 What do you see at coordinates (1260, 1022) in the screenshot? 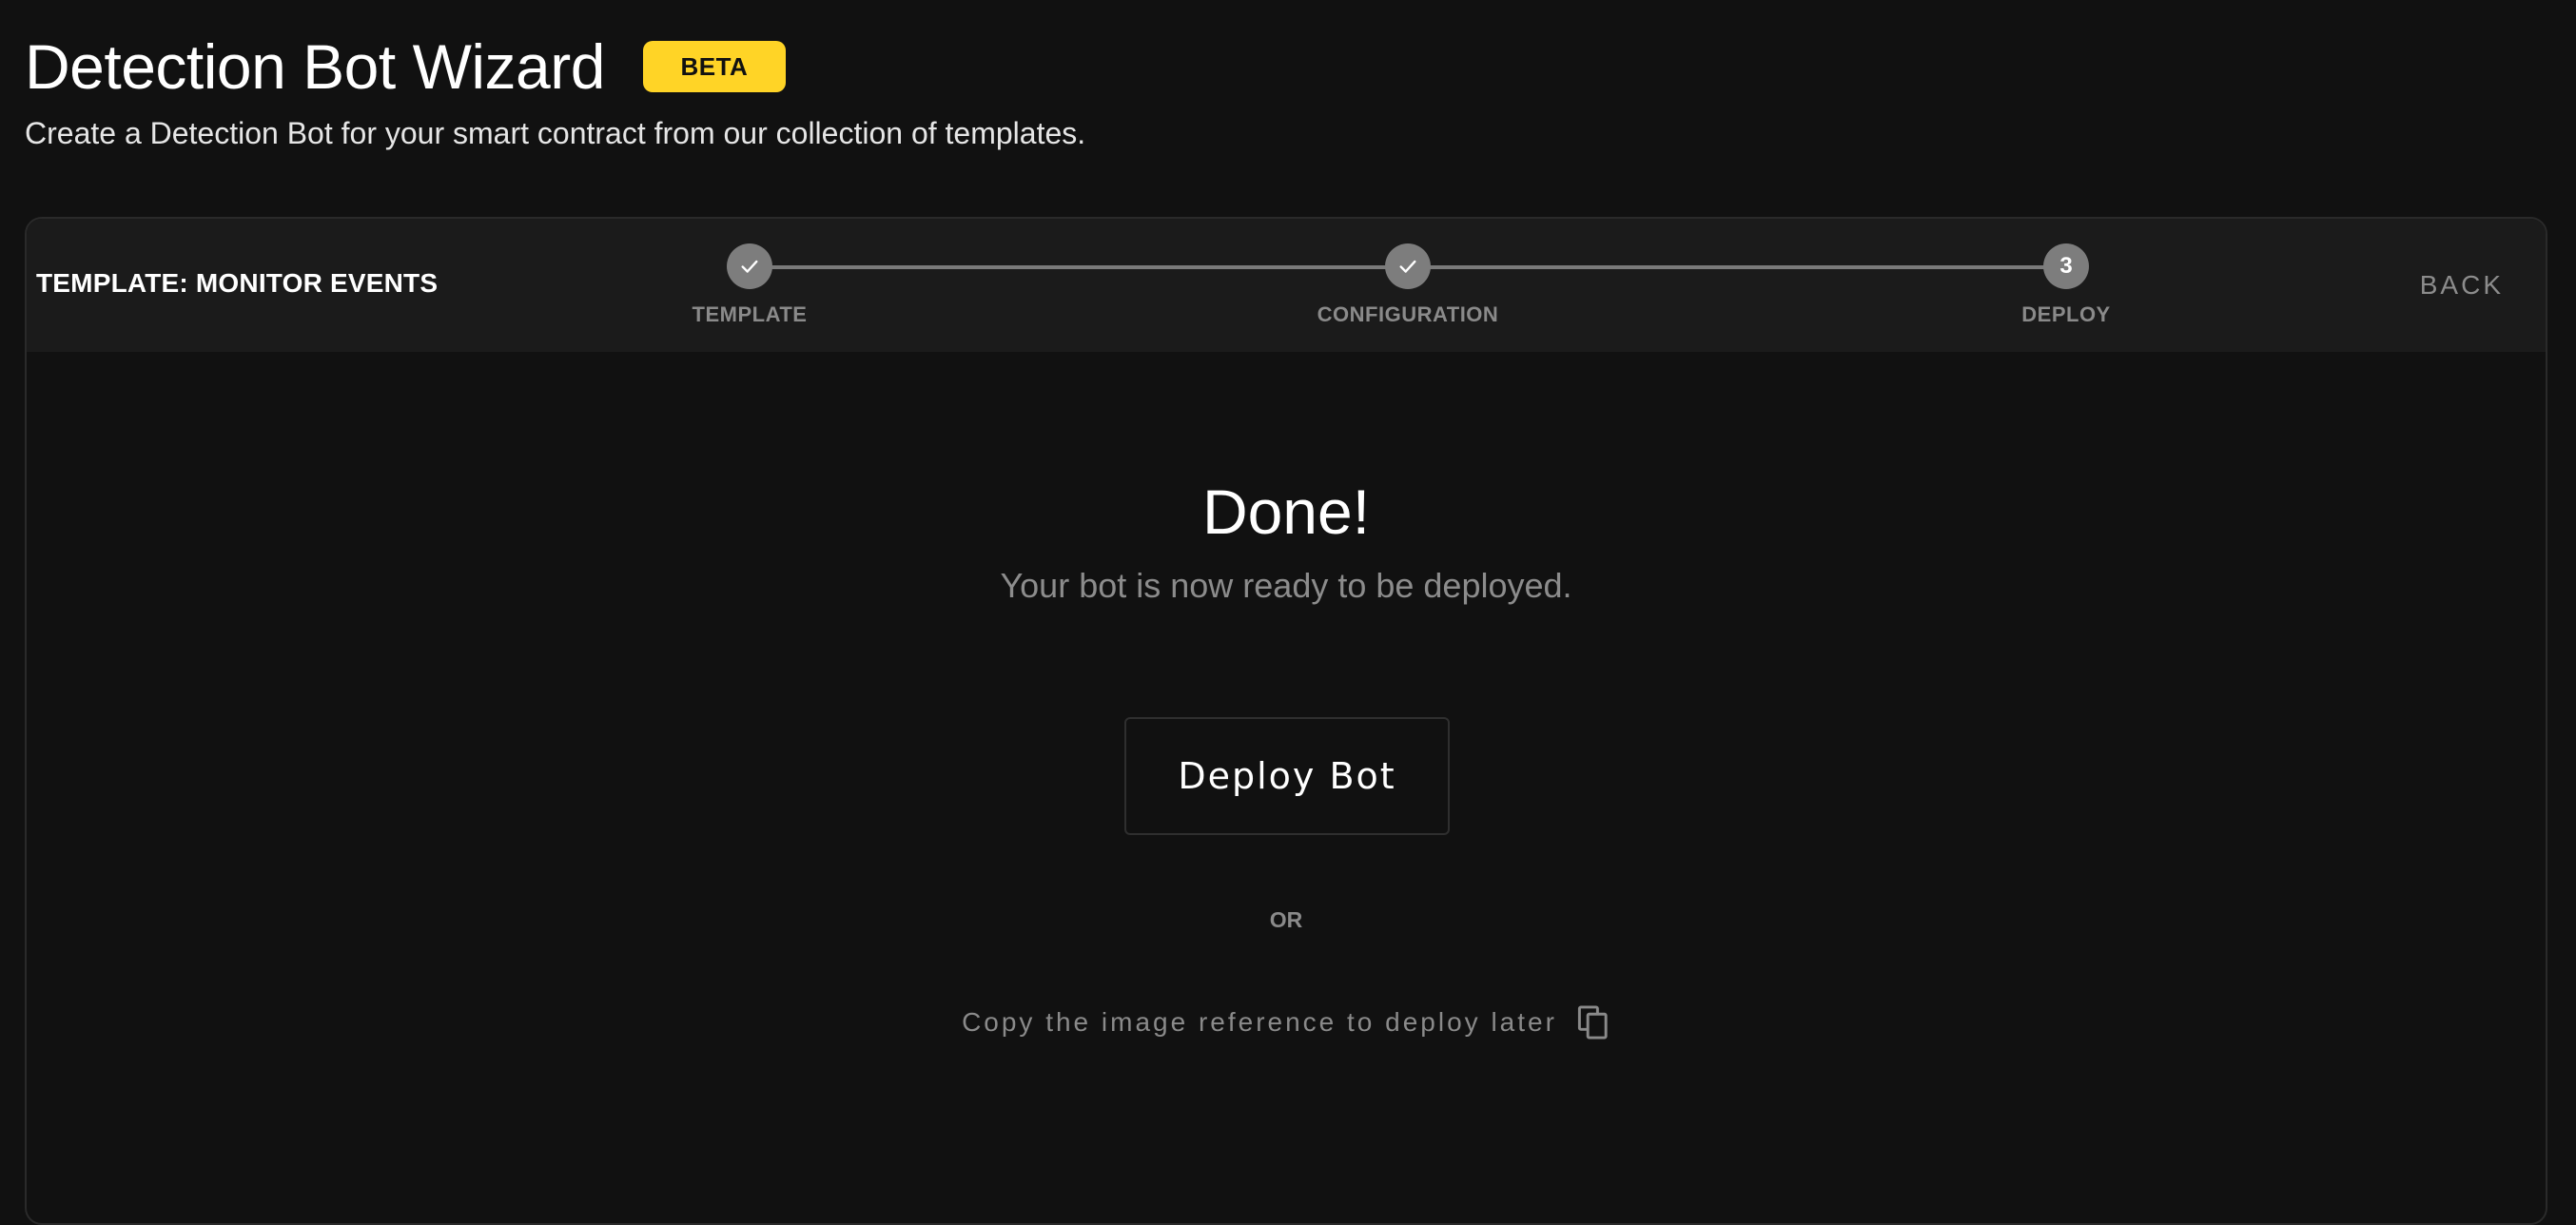
I see `copy-reference-text: Copy the image reference to deploy later` at bounding box center [1260, 1022].